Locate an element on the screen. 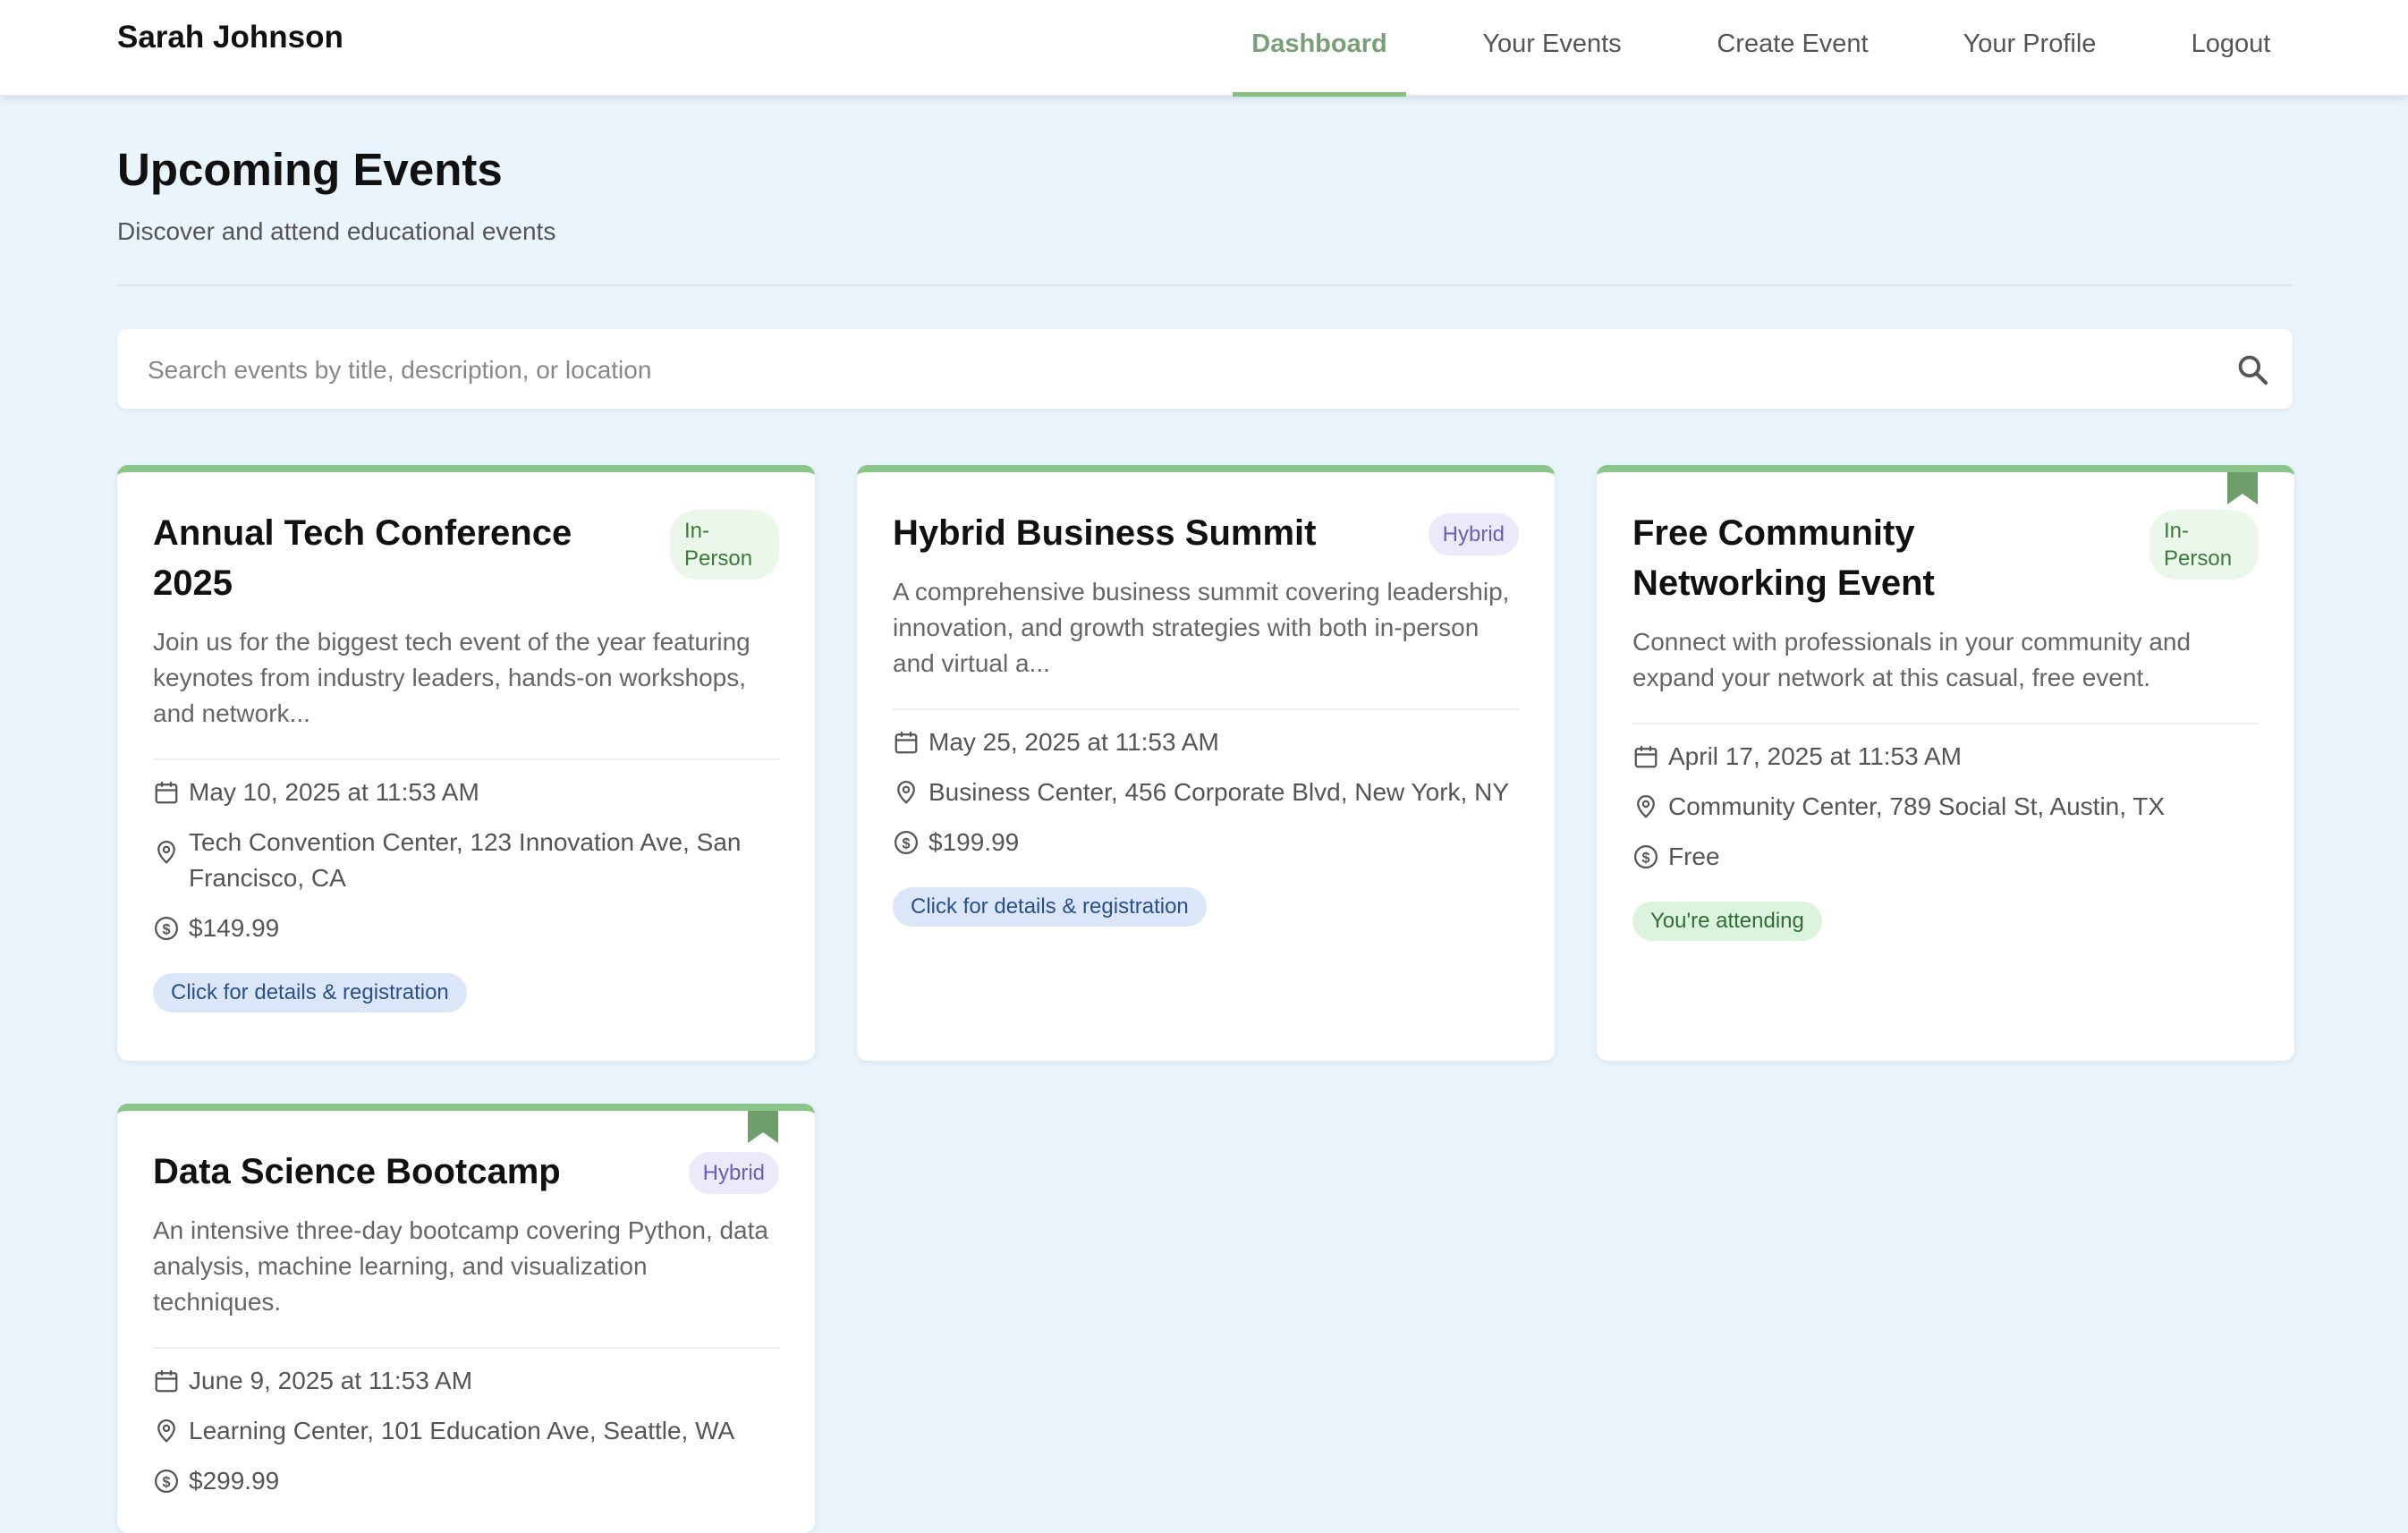 This screenshot has height=1533, width=2408. event-price: $ $149.99 is located at coordinates (466, 928).